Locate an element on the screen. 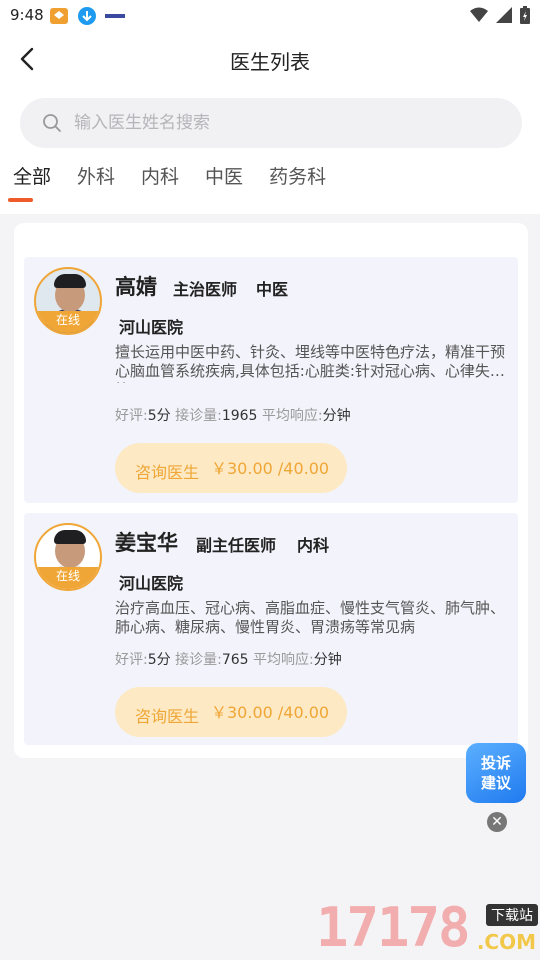  search-input is located at coordinates (284, 123).